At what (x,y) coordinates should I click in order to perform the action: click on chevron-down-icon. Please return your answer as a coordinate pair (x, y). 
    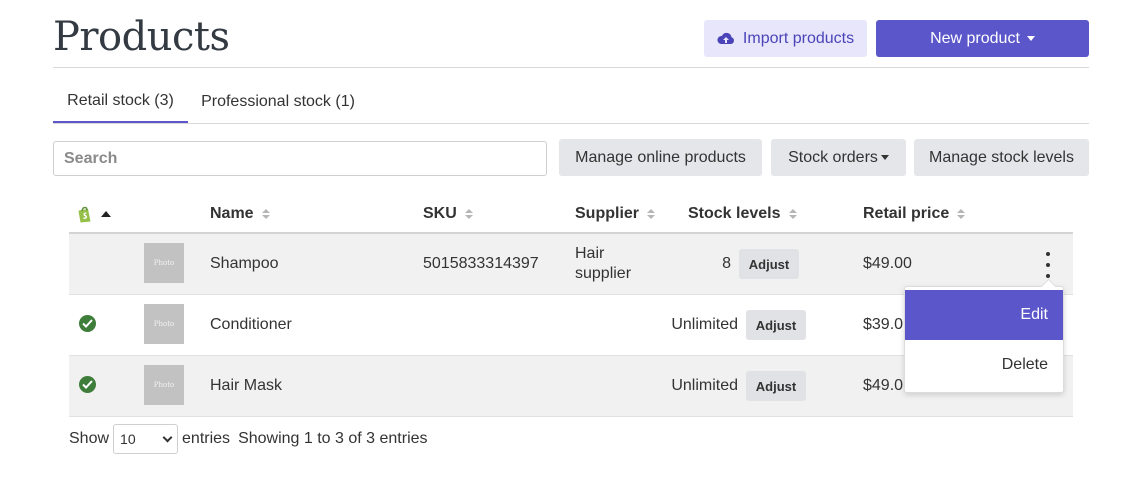
    Looking at the image, I should click on (167, 437).